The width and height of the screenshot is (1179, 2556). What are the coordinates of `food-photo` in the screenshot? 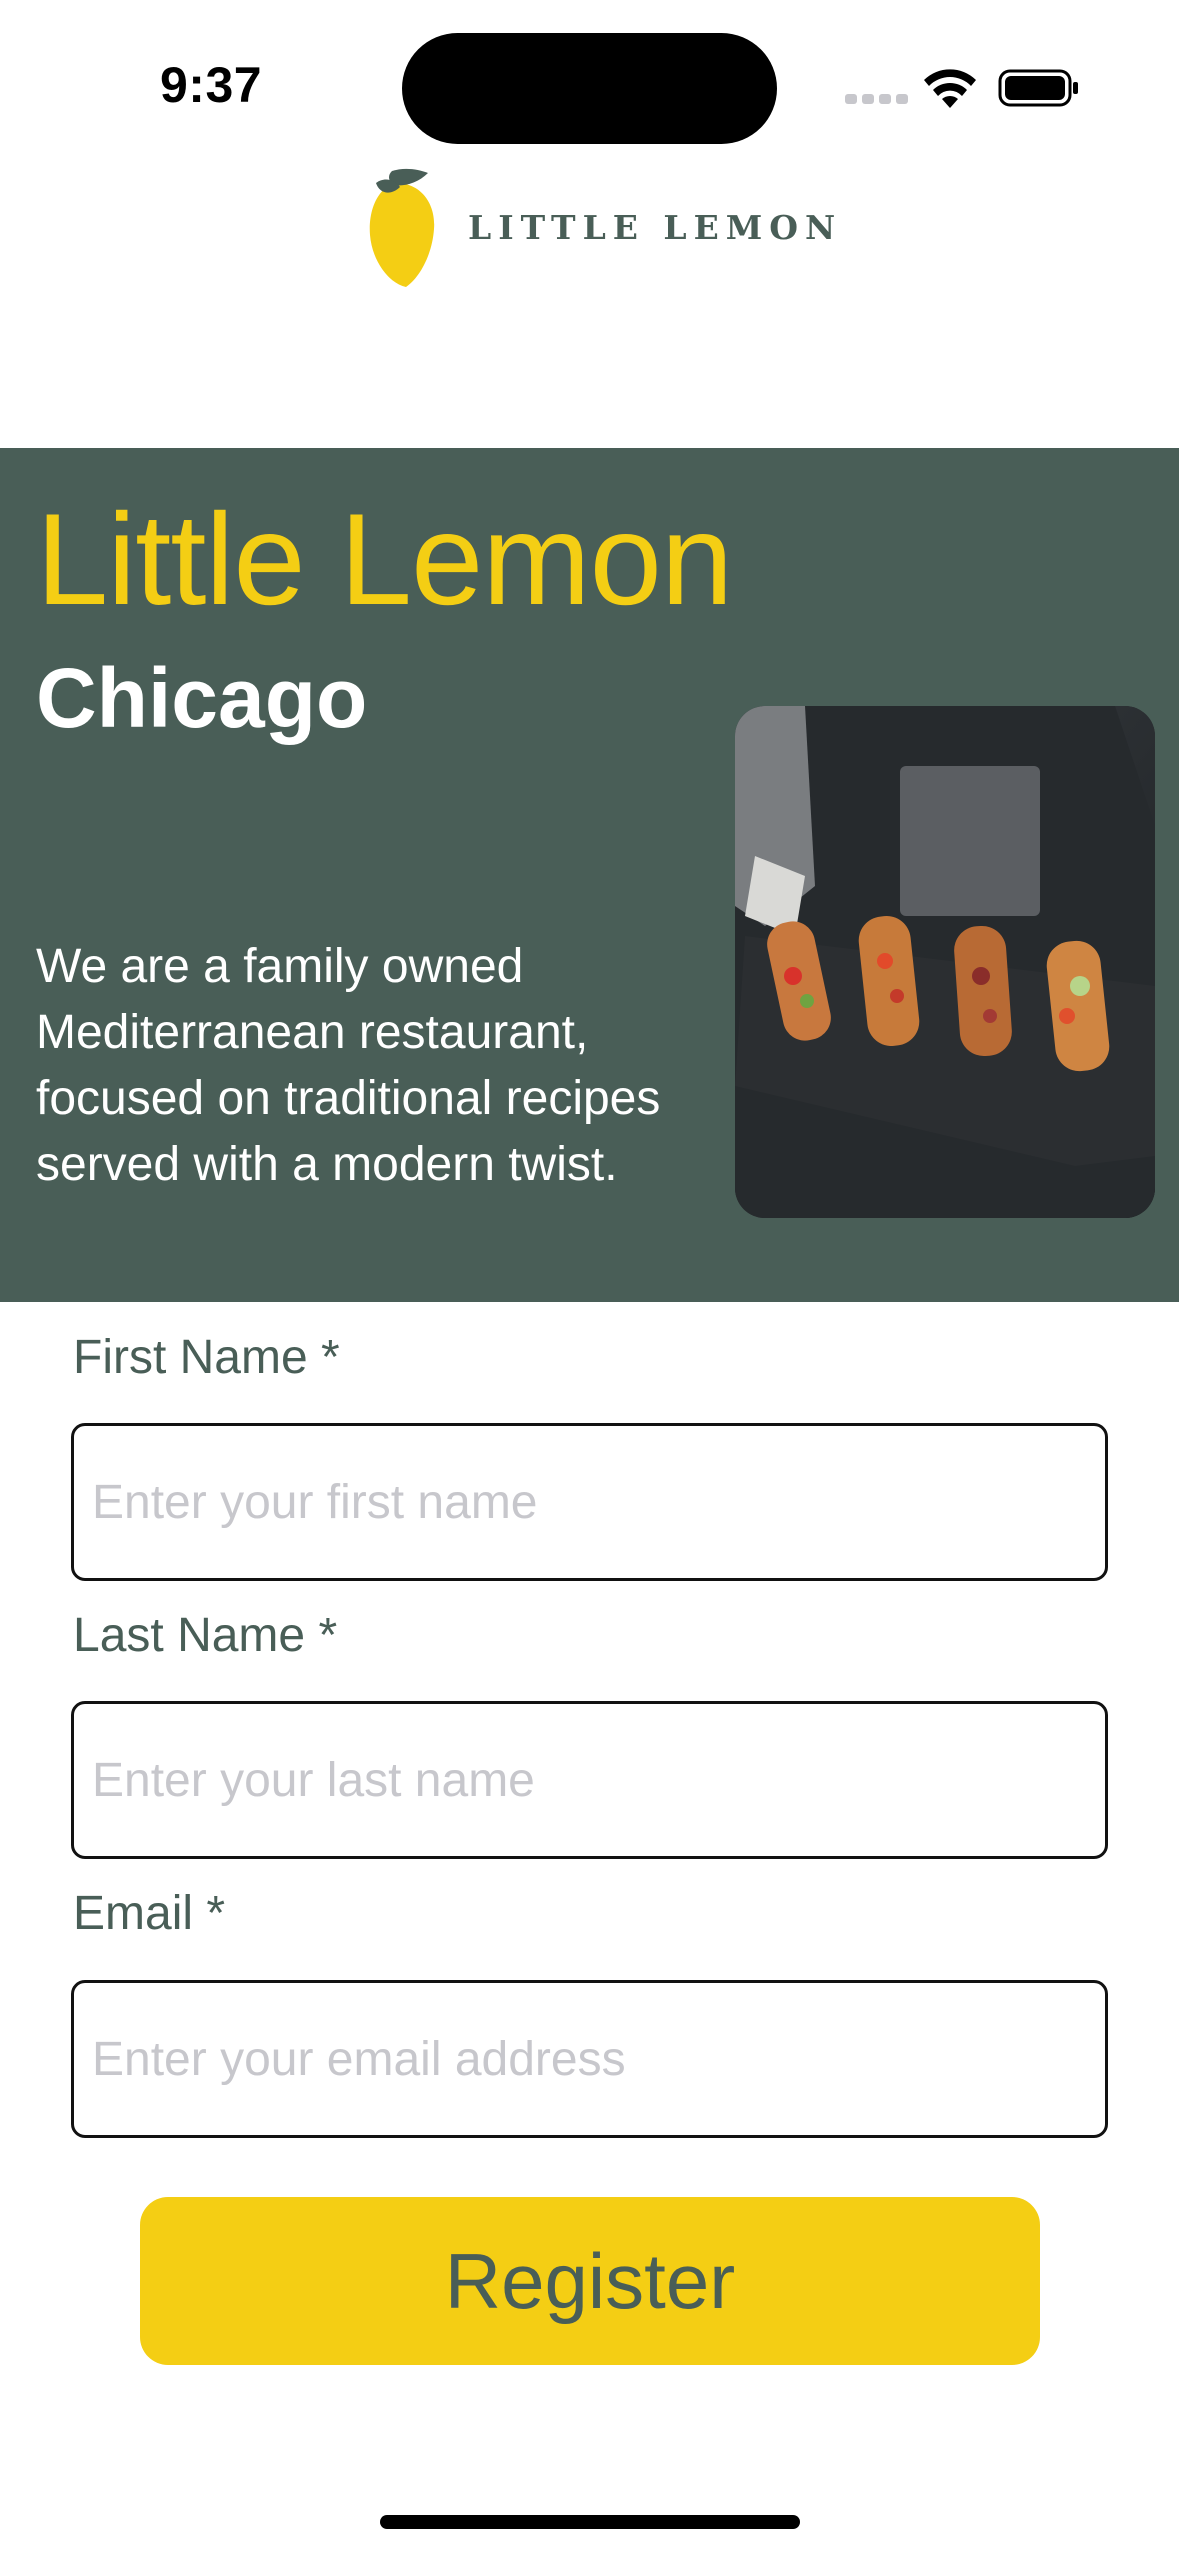 It's located at (945, 962).